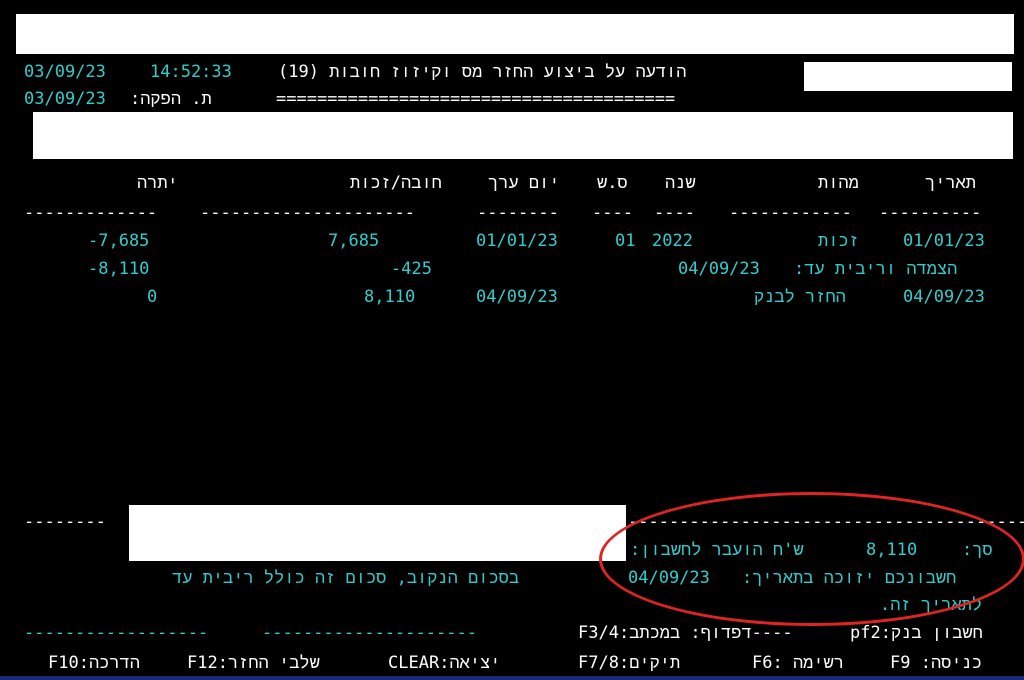 Image resolution: width=1024 pixels, height=680 pixels. Describe the element at coordinates (790, 213) in the screenshot. I see `dash-nature: ------------` at that location.